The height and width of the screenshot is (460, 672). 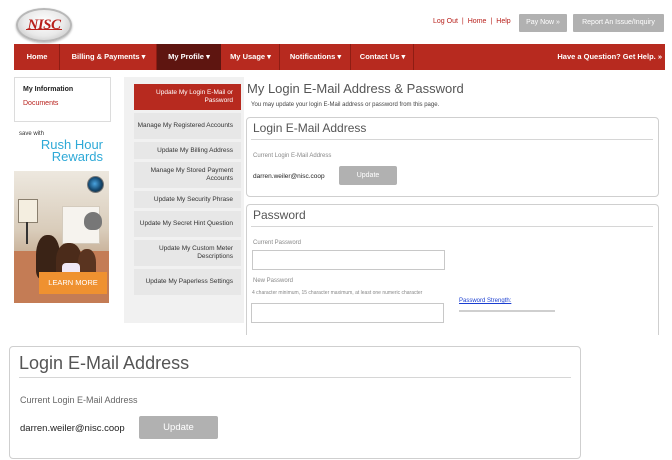 What do you see at coordinates (382, 57) in the screenshot?
I see `nav-contact-us: Contact Us ▾` at bounding box center [382, 57].